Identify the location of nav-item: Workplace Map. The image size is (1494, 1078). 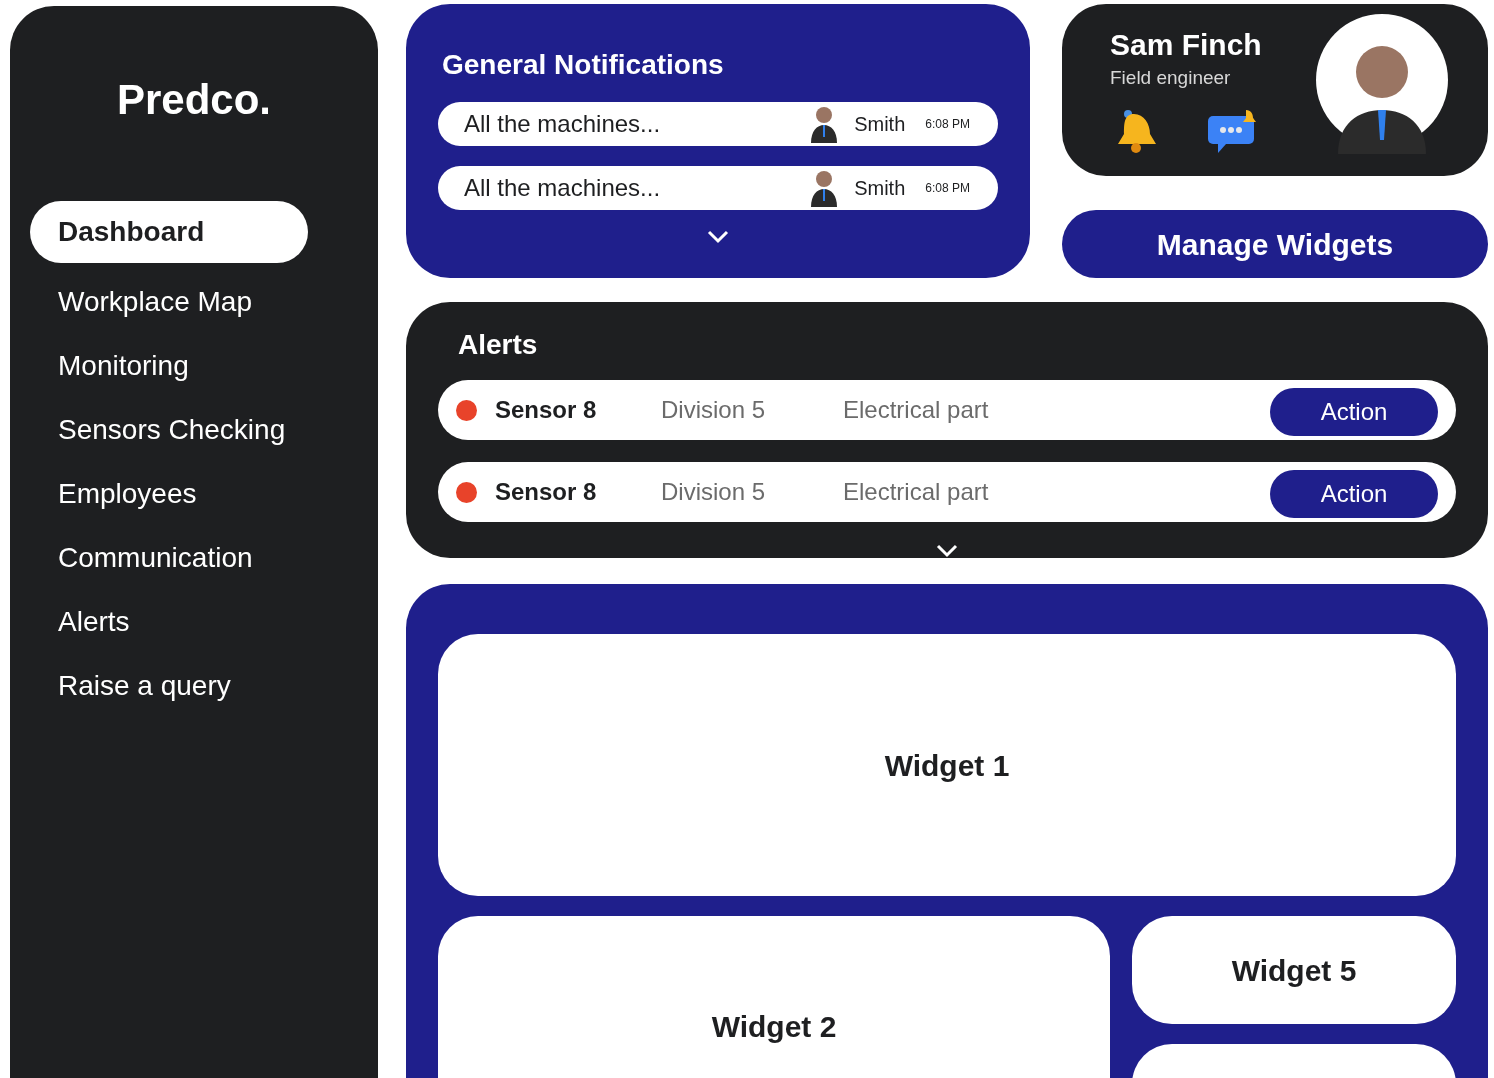
(169, 302).